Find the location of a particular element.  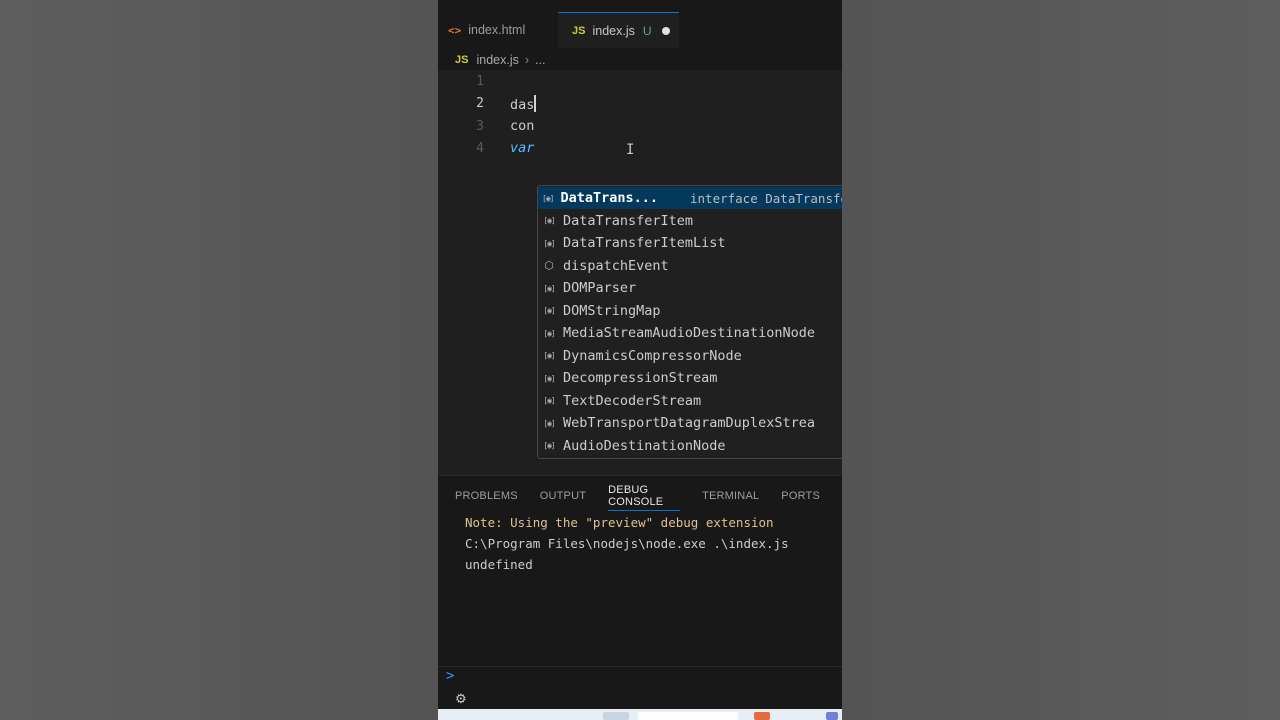

untracked-badge: U is located at coordinates (647, 30).